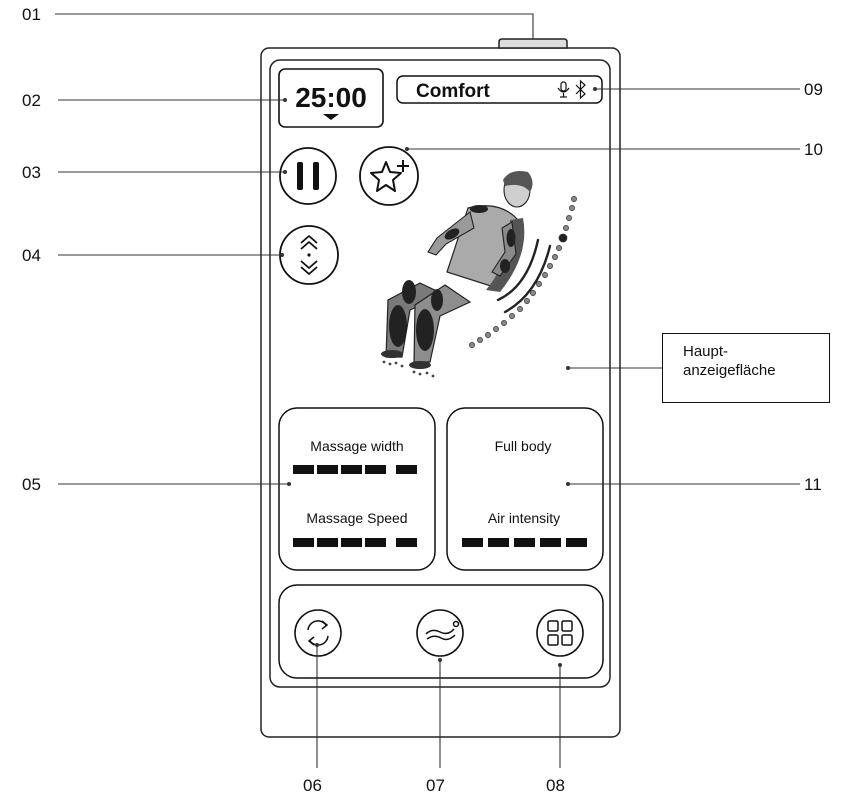 The image size is (846, 799). What do you see at coordinates (813, 149) in the screenshot?
I see `callout-10: 10` at bounding box center [813, 149].